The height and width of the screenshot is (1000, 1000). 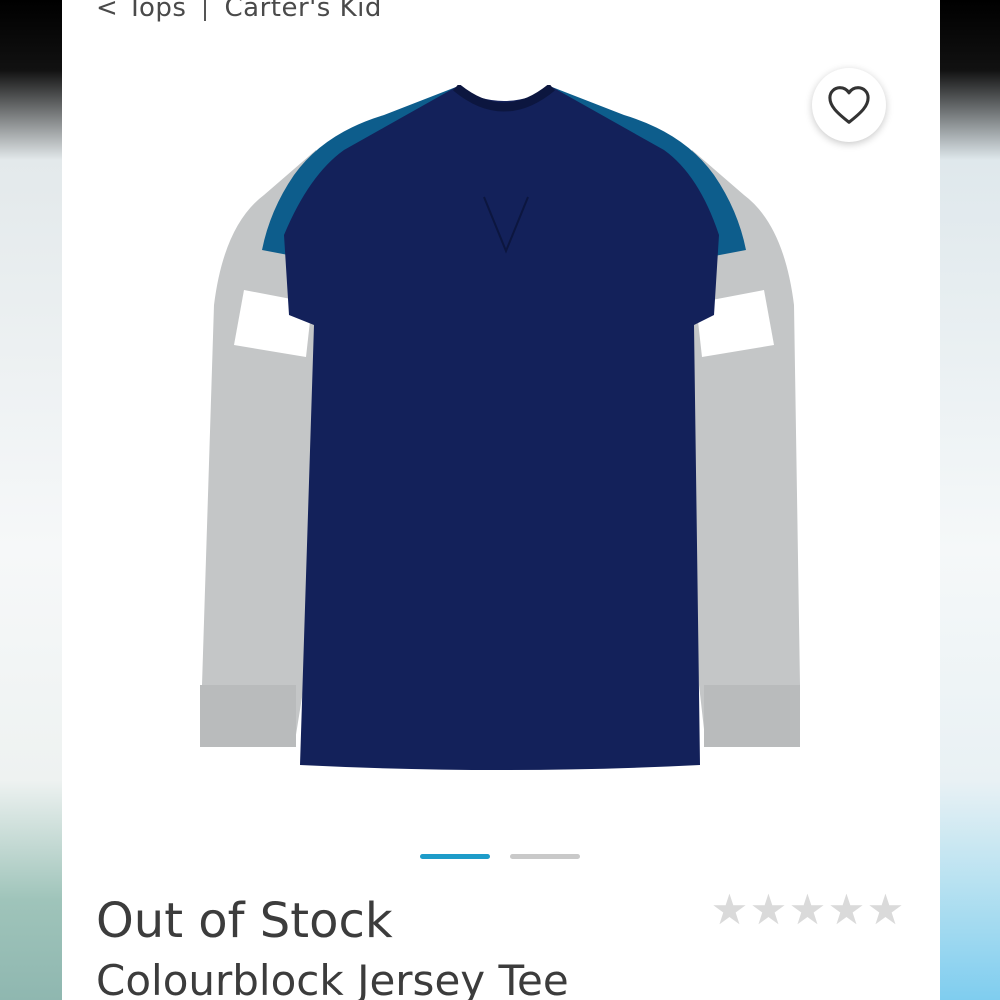 I want to click on background-right, so click(x=970, y=500).